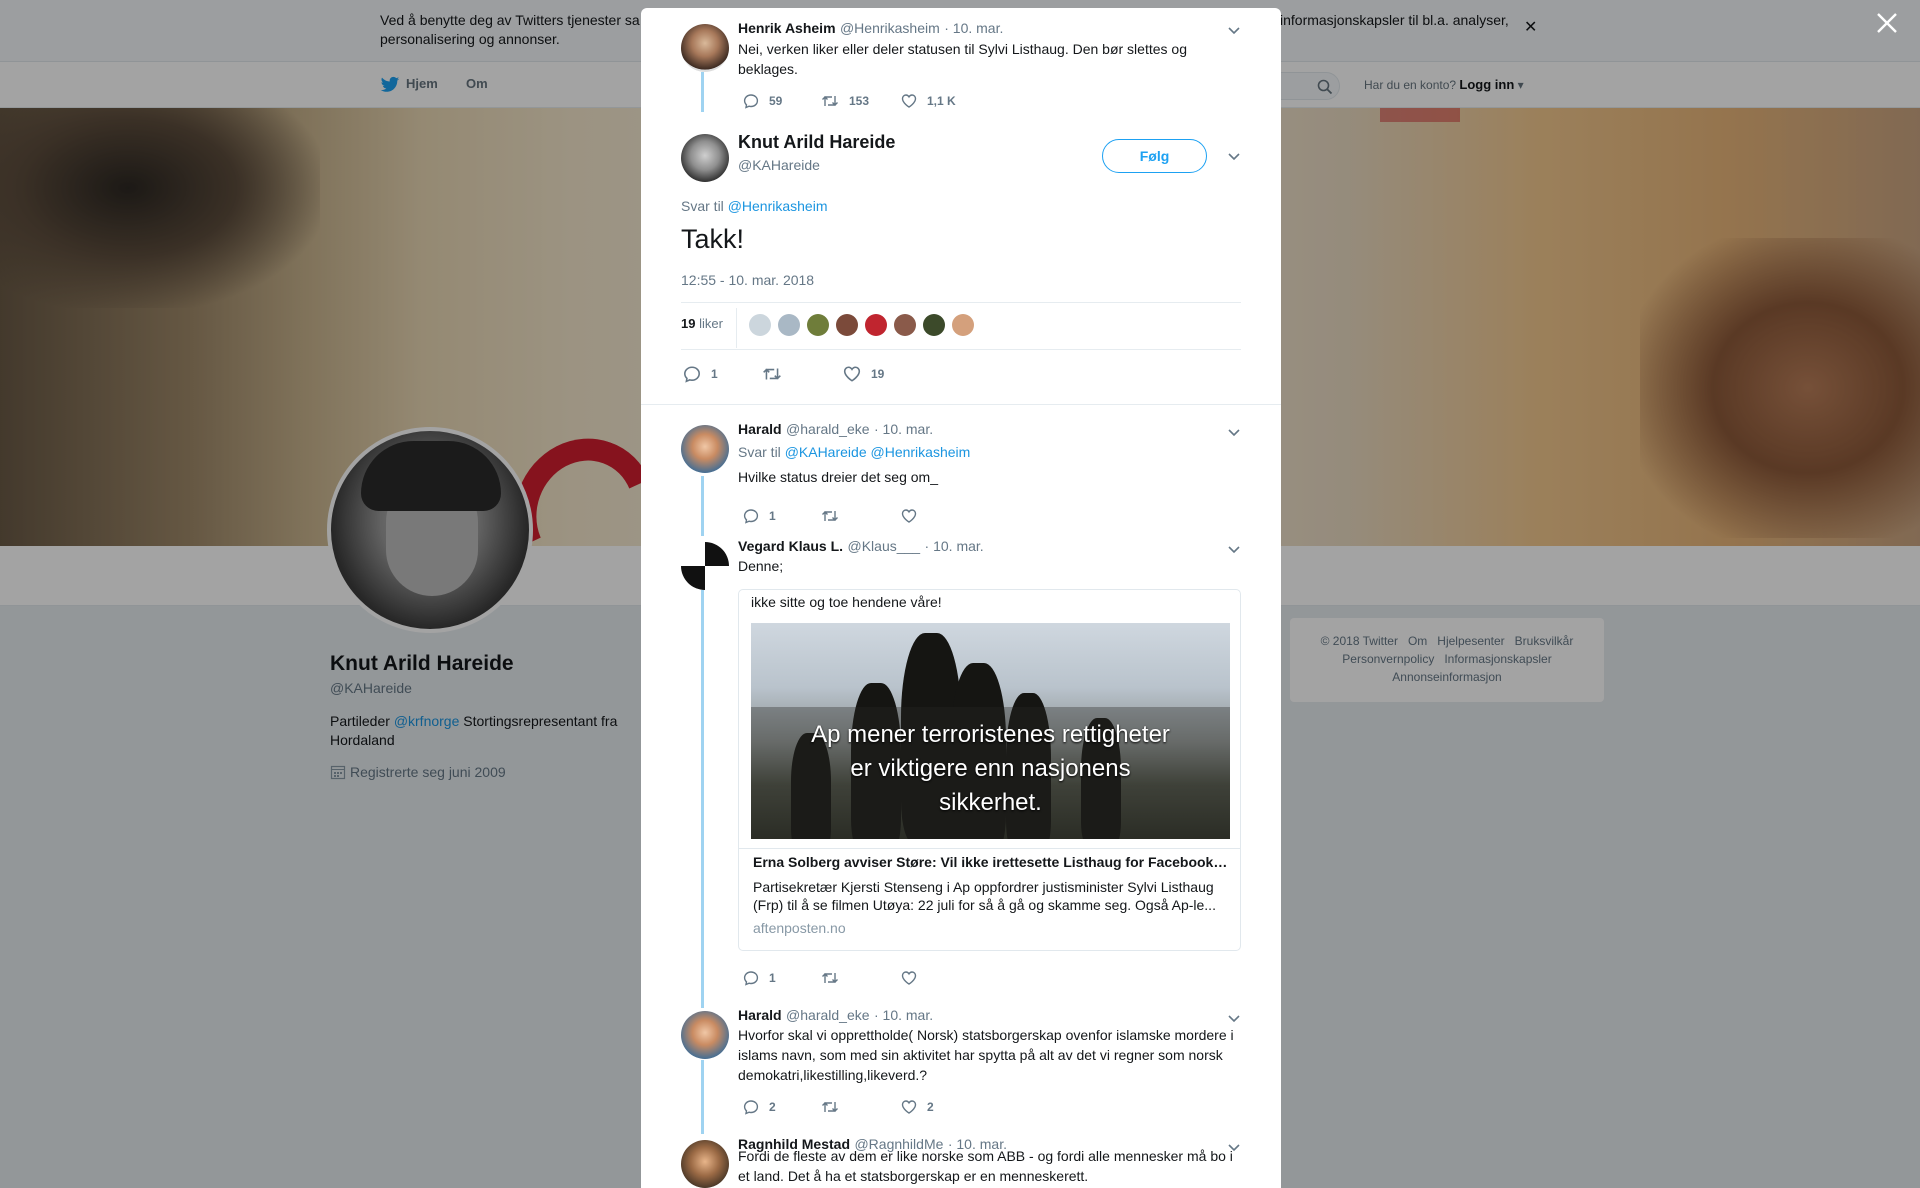 The width and height of the screenshot is (1920, 1188). What do you see at coordinates (890, 28) in the screenshot?
I see `author-handle: @Henrikasheim` at bounding box center [890, 28].